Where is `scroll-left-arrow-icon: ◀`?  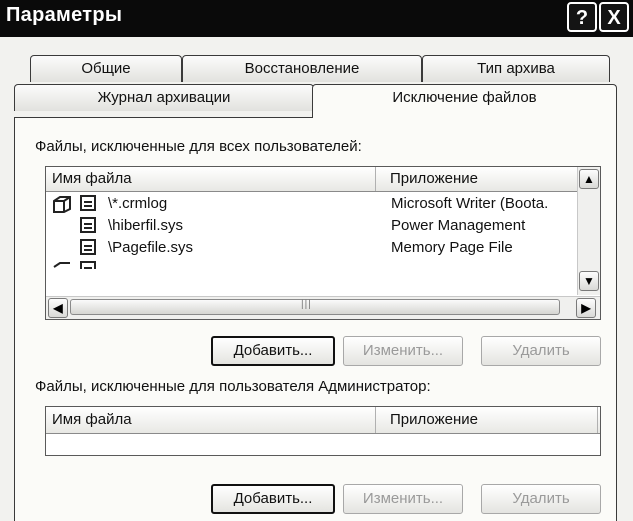 scroll-left-arrow-icon: ◀ is located at coordinates (58, 308).